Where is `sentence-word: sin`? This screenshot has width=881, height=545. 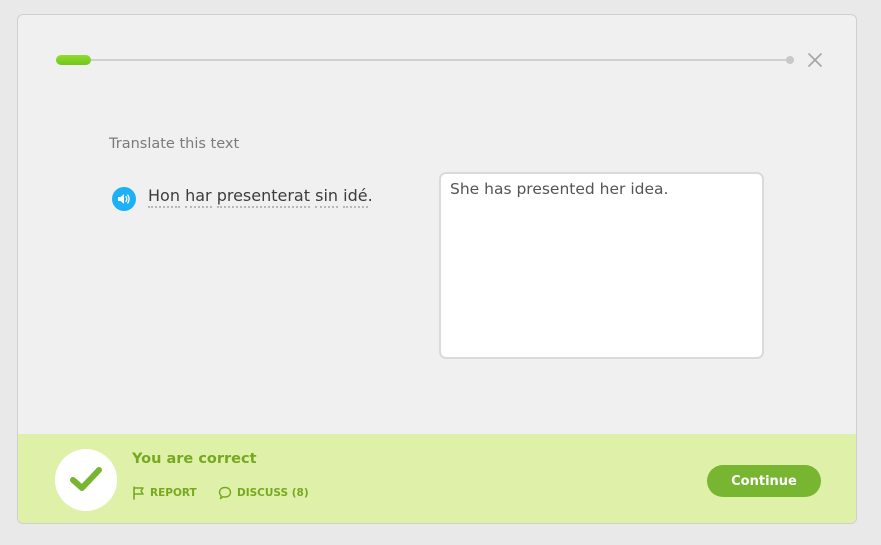
sentence-word: sin is located at coordinates (327, 197).